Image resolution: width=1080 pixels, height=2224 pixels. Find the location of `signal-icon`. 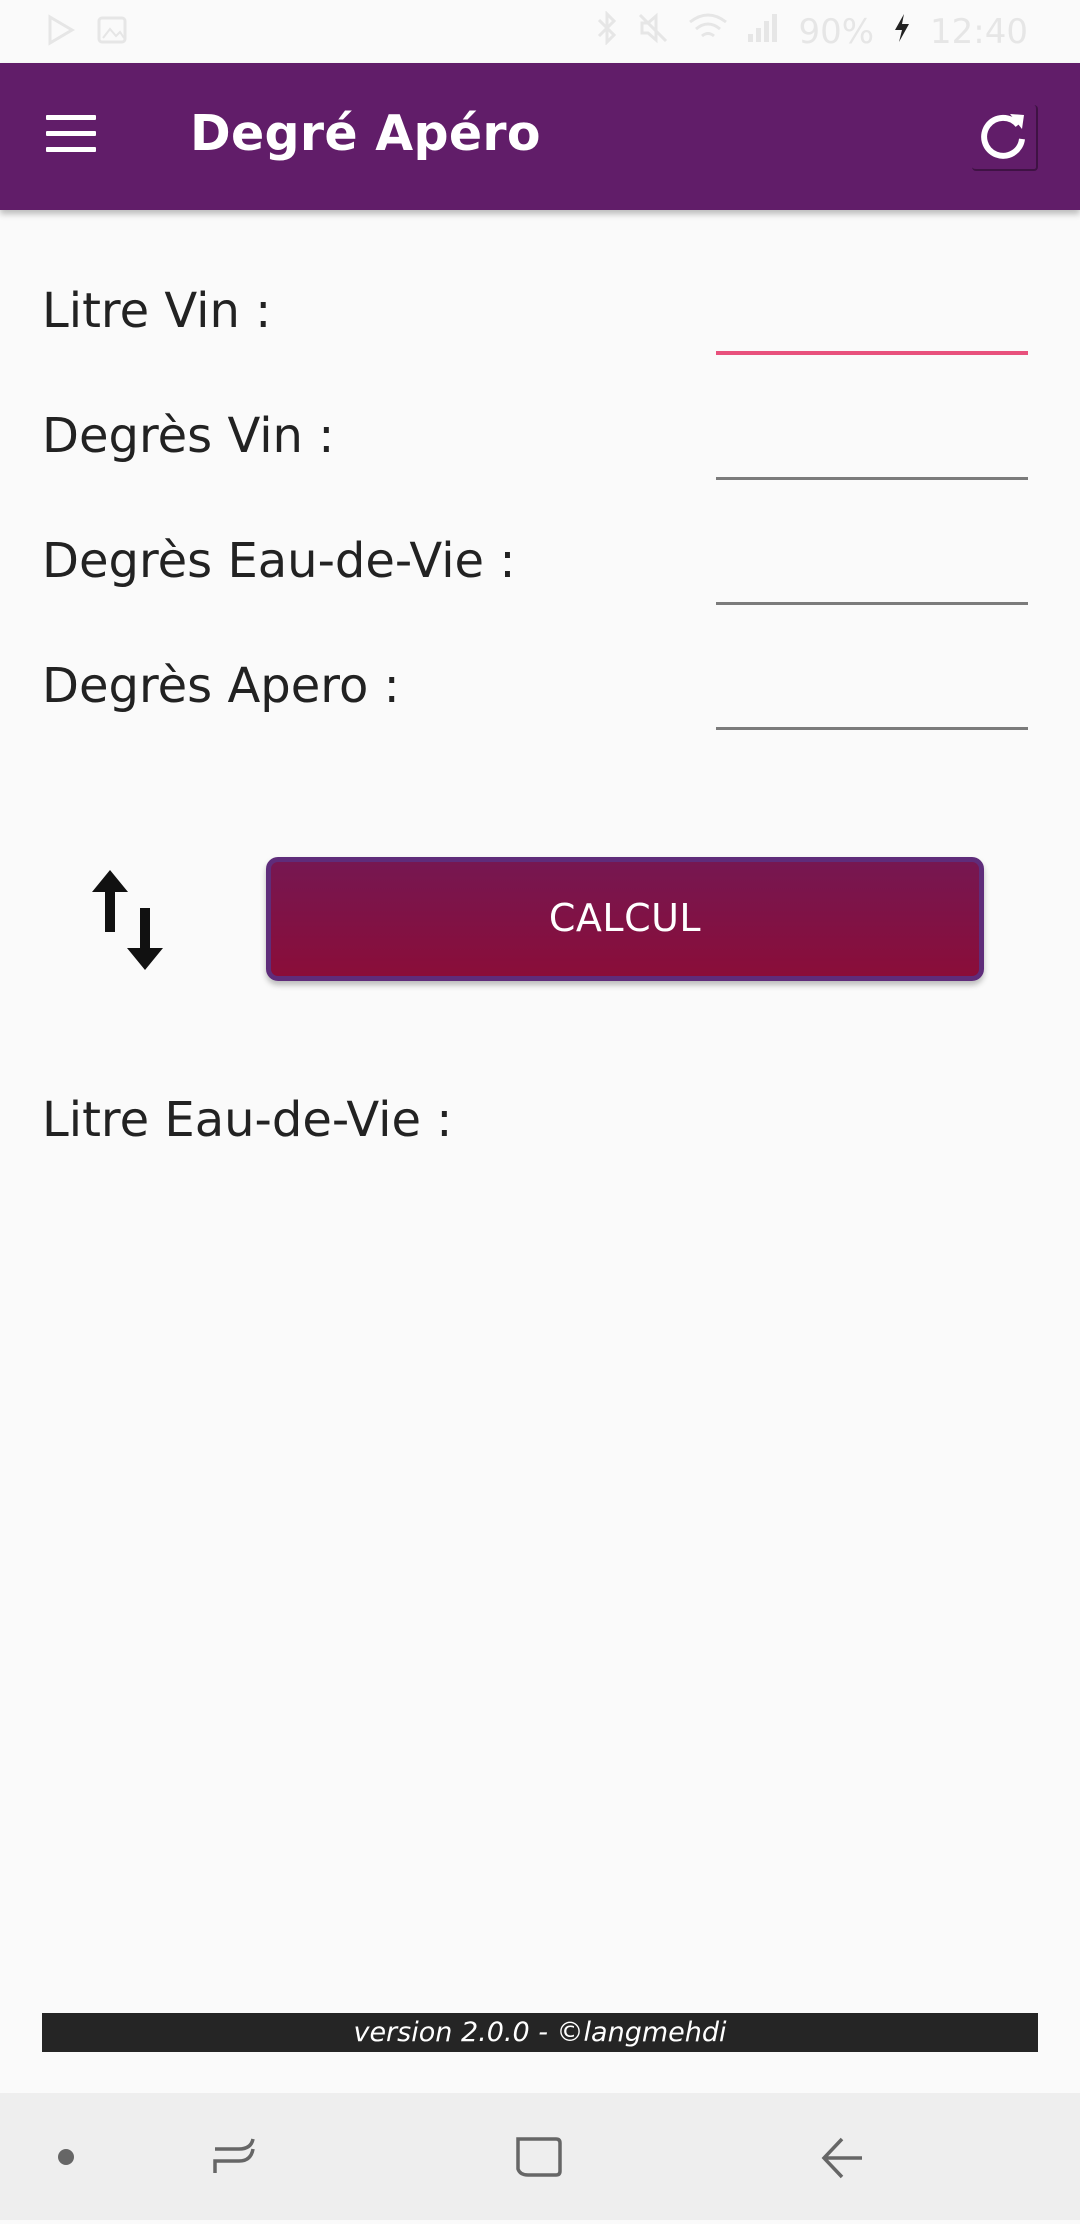

signal-icon is located at coordinates (763, 32).